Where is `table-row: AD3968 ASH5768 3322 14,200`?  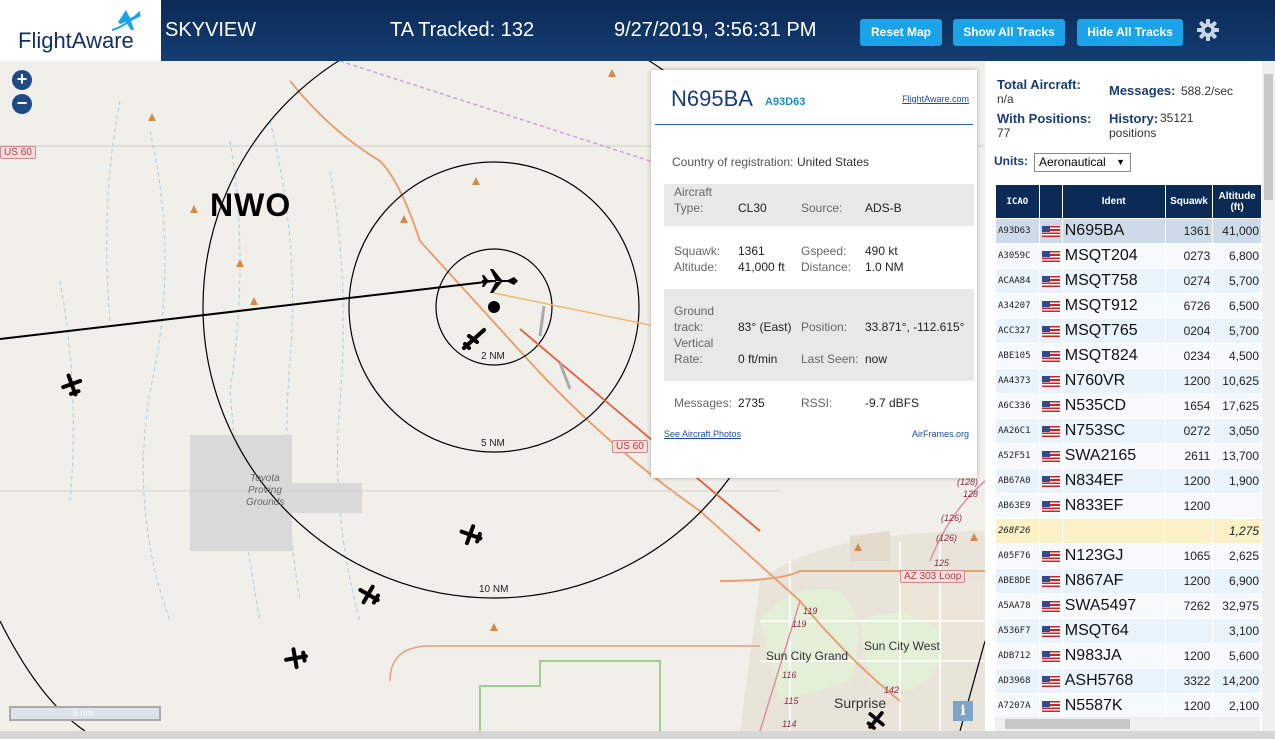
table-row: AD3968 ASH5768 3322 14,200 is located at coordinates (1128, 681).